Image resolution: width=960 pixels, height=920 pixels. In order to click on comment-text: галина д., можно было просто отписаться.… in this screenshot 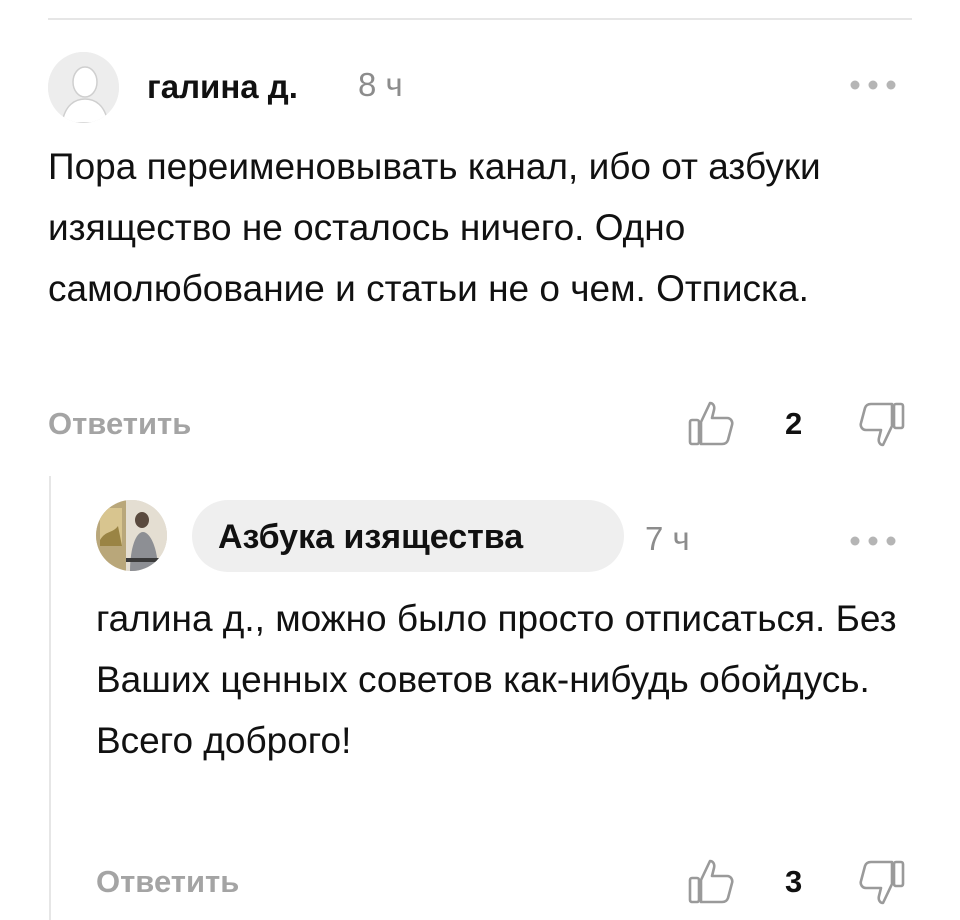, I will do `click(496, 679)`.